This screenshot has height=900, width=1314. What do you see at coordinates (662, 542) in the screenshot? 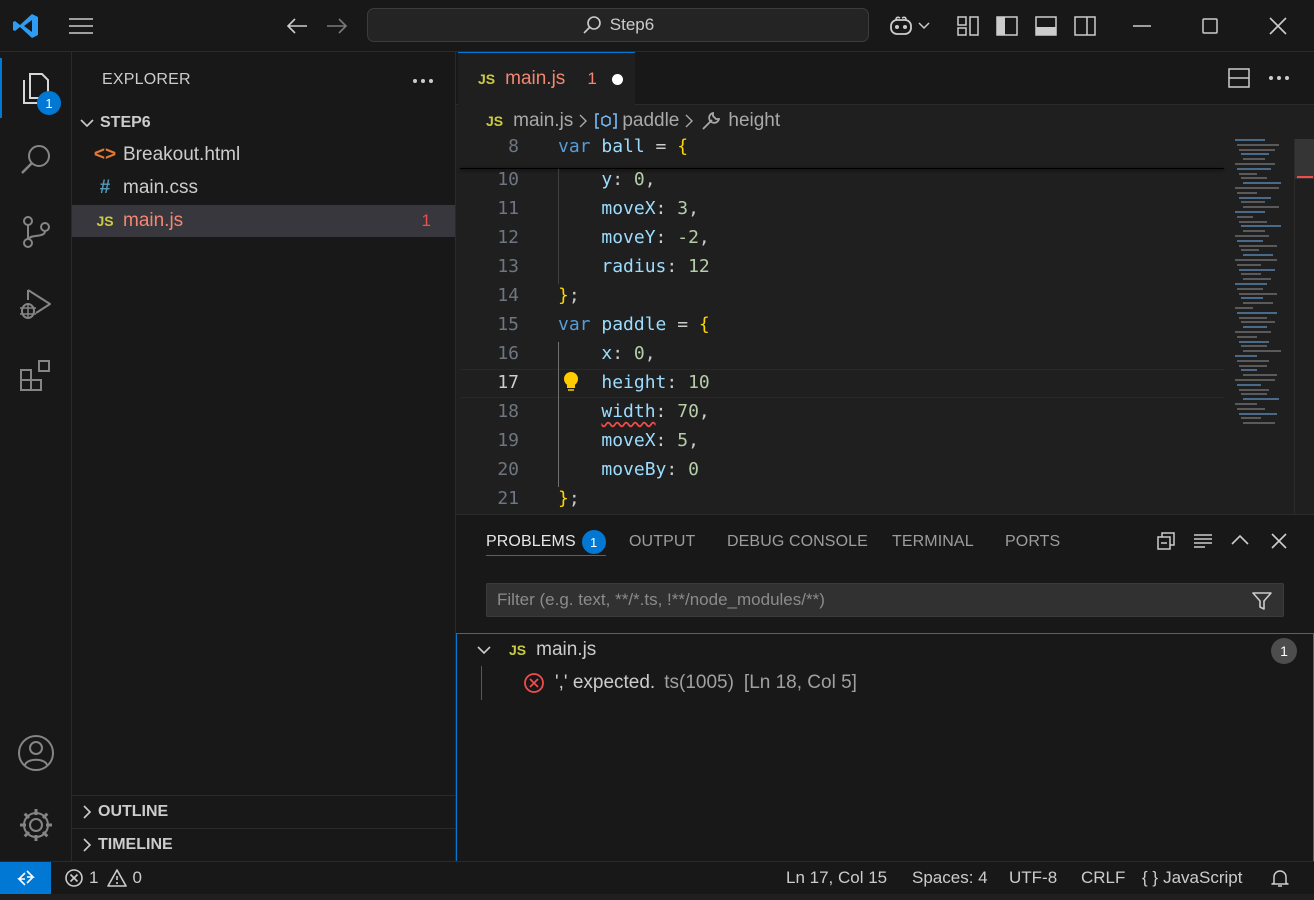
I see `tab-output: OUTPUT` at bounding box center [662, 542].